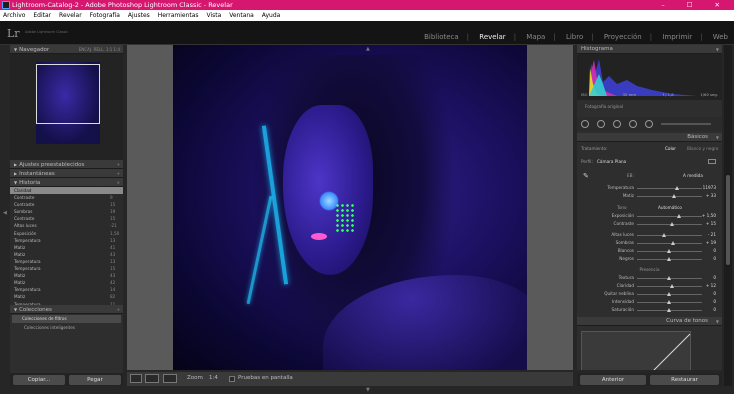 The width and height of the screenshot is (734, 394). Describe the element at coordinates (633, 124) in the screenshot. I see `graduated-filter-icon` at that location.